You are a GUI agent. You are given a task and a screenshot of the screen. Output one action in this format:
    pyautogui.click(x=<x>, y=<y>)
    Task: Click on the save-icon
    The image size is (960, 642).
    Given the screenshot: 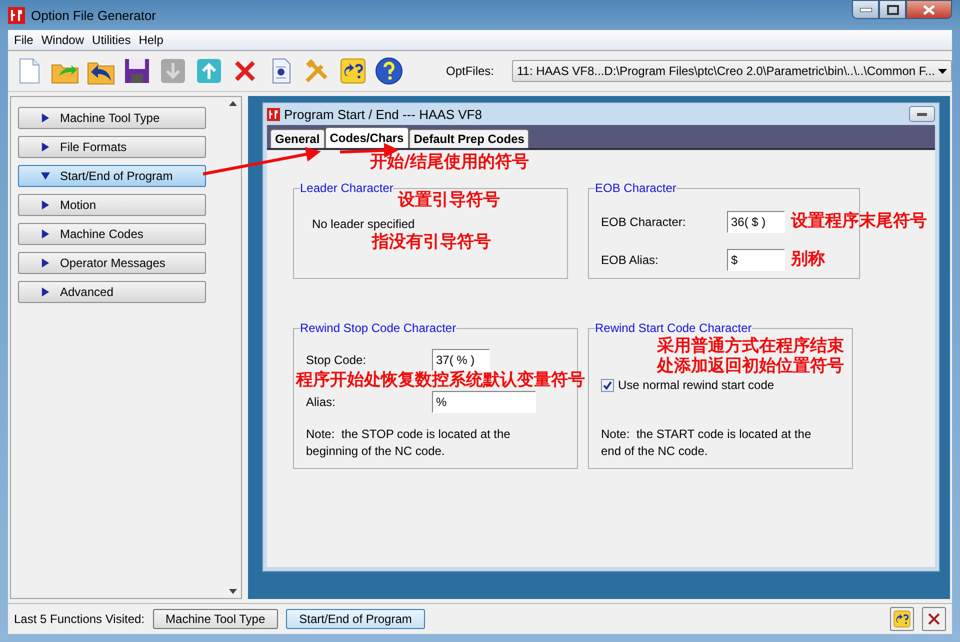 What is the action you would take?
    pyautogui.click(x=137, y=71)
    